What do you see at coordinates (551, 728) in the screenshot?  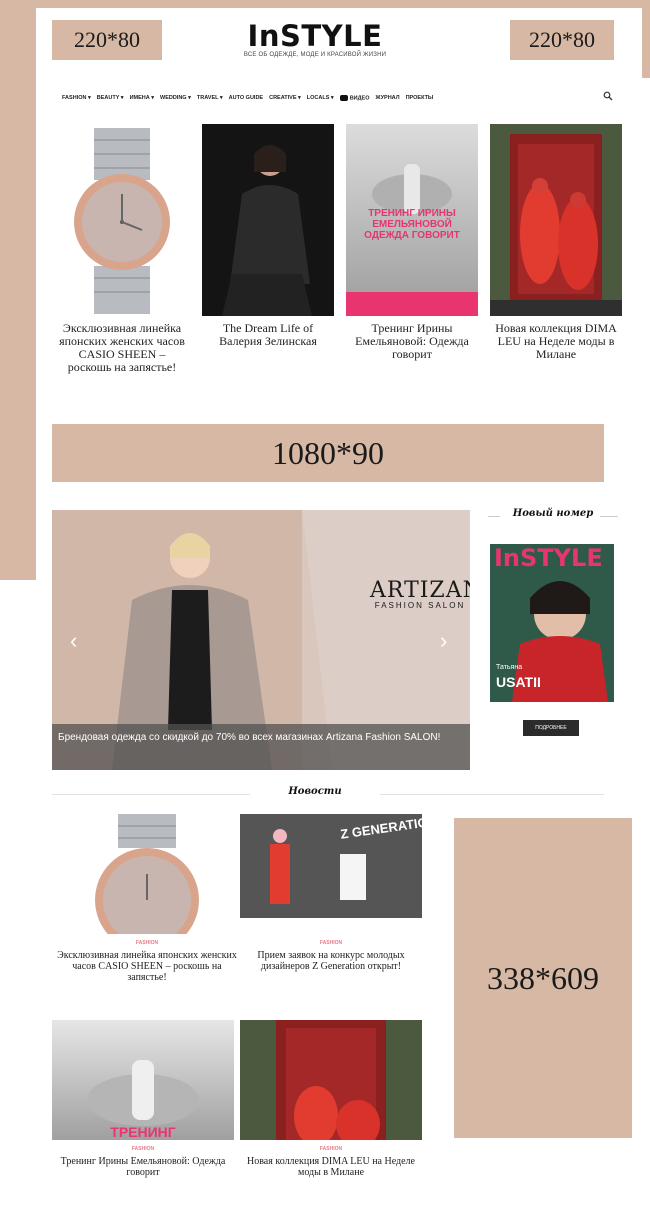 I see `magazine-more-button: ПОДРОБНЕЕ` at bounding box center [551, 728].